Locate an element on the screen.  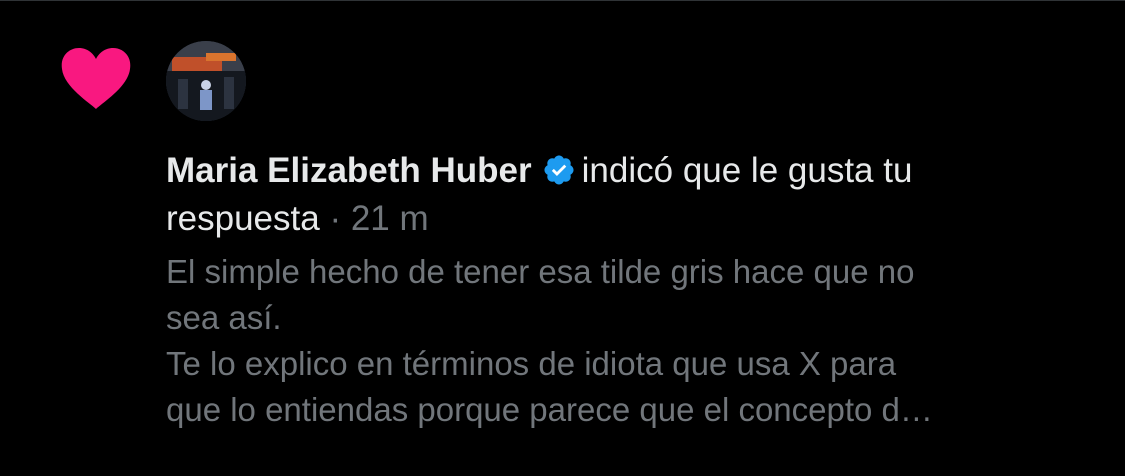
verified-badge-icon is located at coordinates (559, 170).